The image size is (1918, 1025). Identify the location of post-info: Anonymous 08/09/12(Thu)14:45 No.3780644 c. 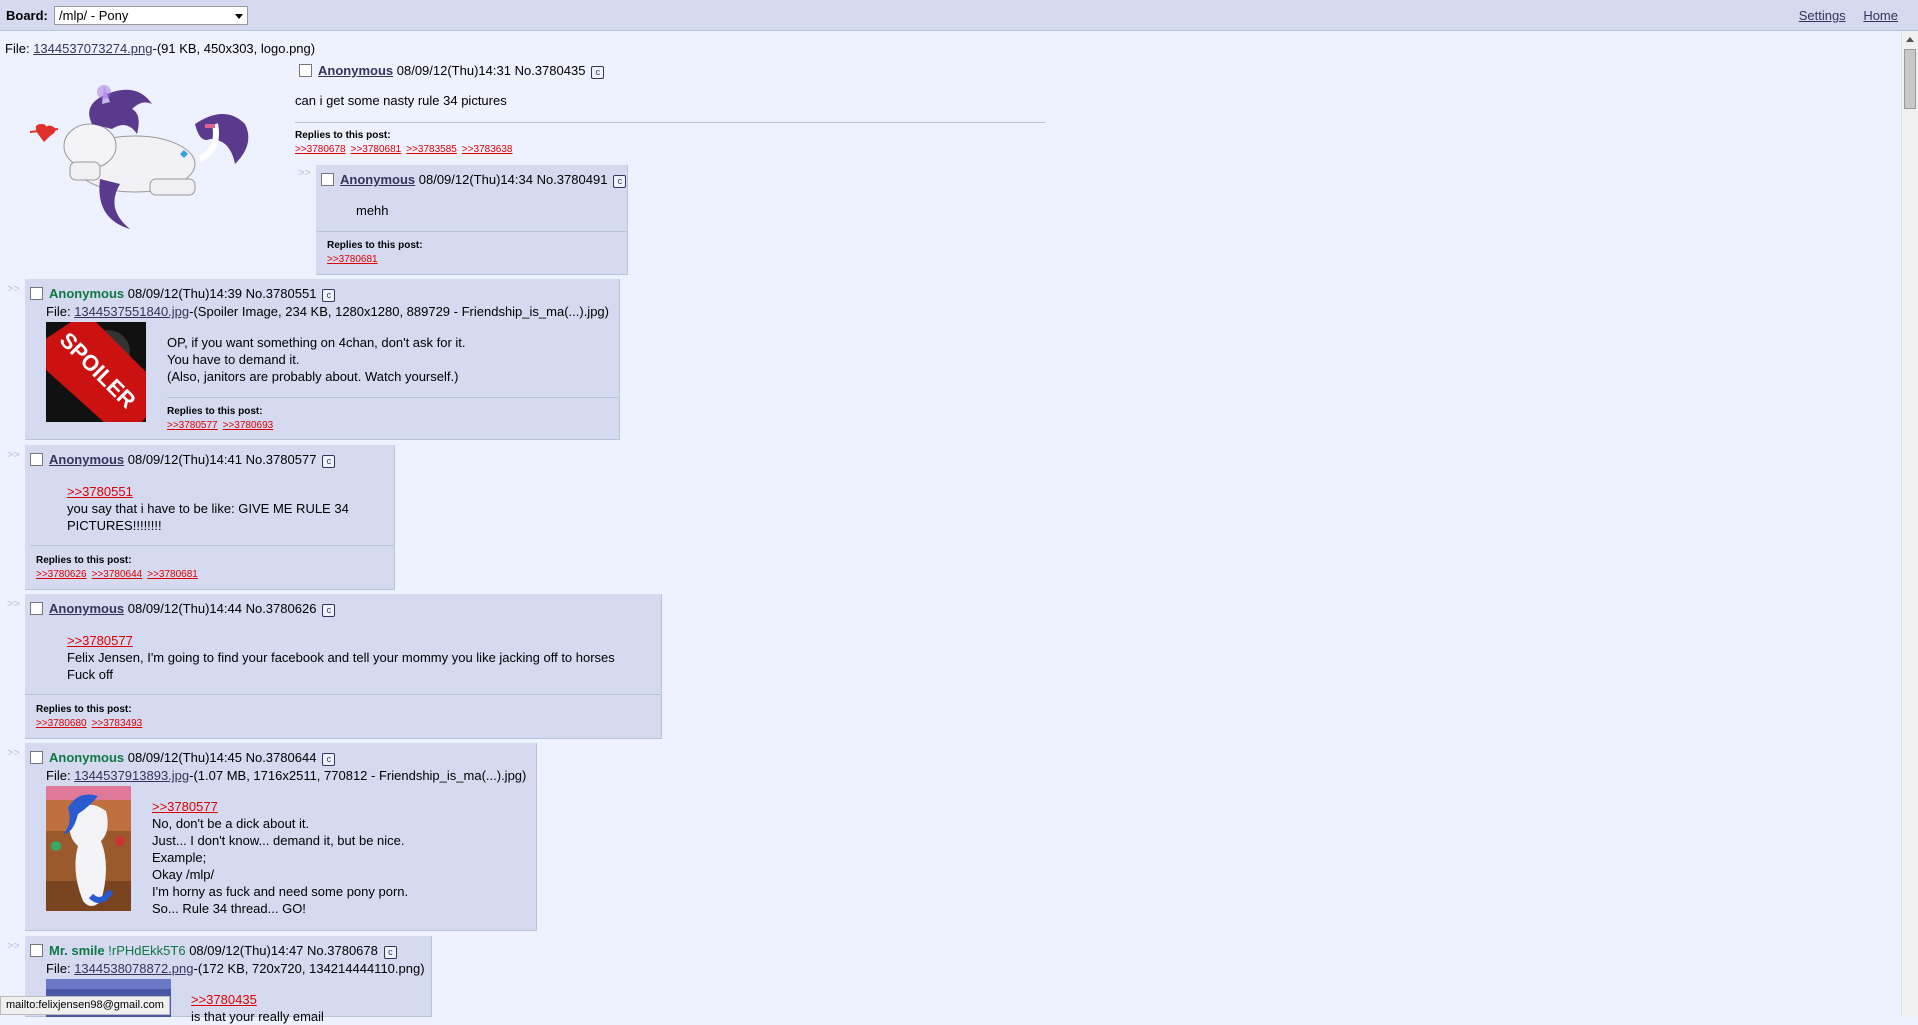
(183, 758).